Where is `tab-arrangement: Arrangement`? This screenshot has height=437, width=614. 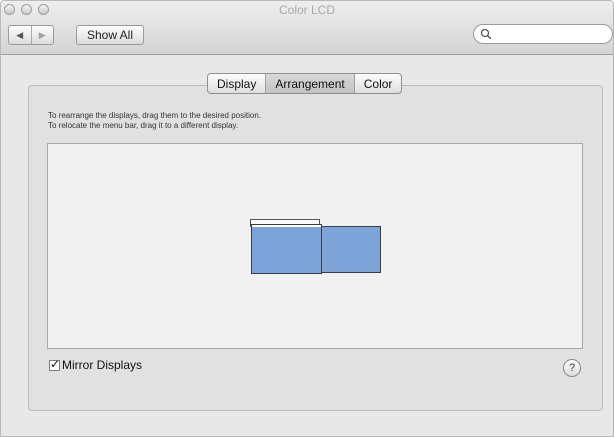 tab-arrangement: Arrangement is located at coordinates (309, 83).